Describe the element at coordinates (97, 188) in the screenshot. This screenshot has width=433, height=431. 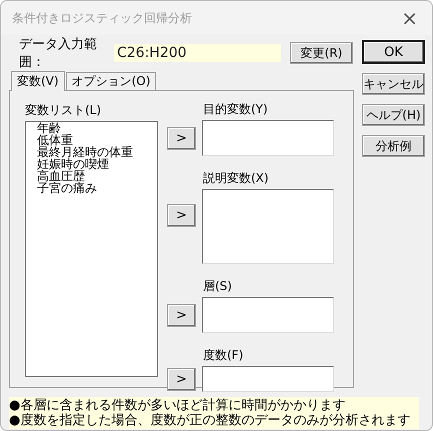
I see `list-item: 子宮の痛み` at that location.